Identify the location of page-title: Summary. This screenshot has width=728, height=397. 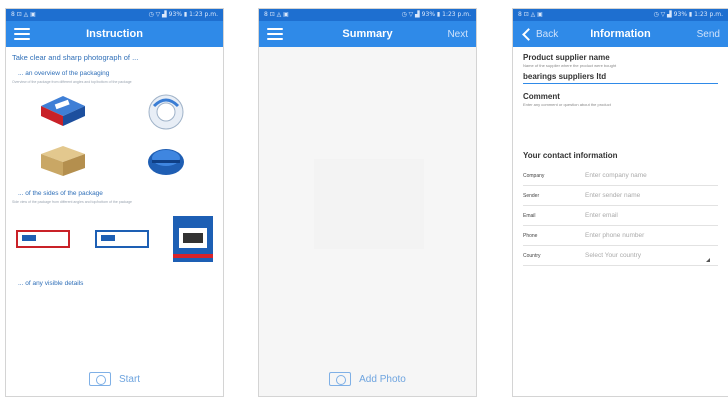
(367, 34).